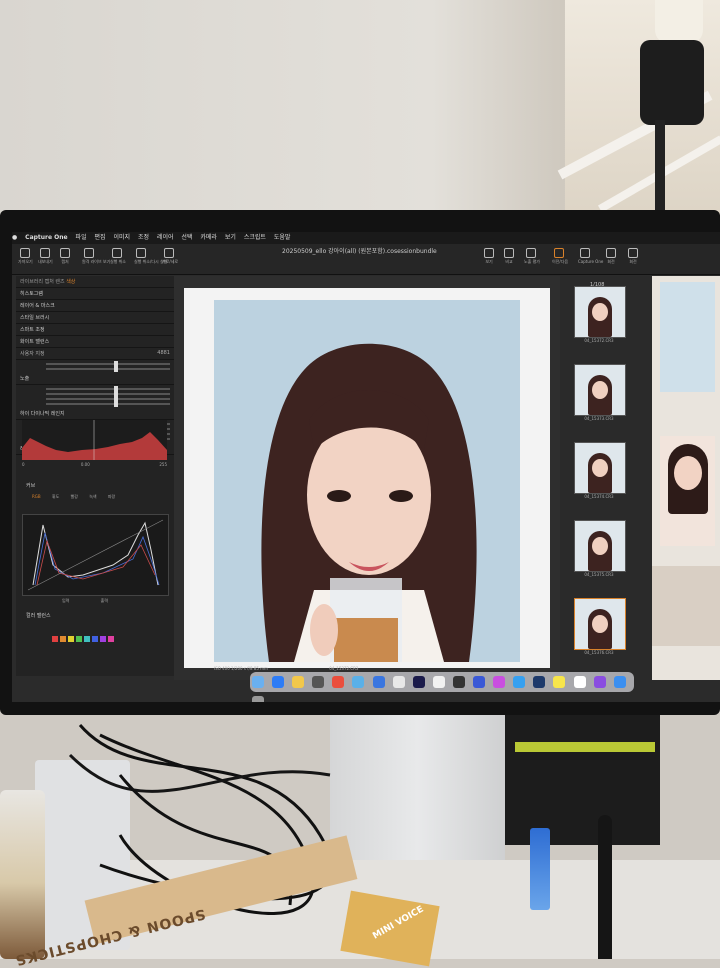 Image resolution: width=720 pixels, height=968 pixels. I want to click on section-white-balance: 화이트 밸런스, so click(95, 342).